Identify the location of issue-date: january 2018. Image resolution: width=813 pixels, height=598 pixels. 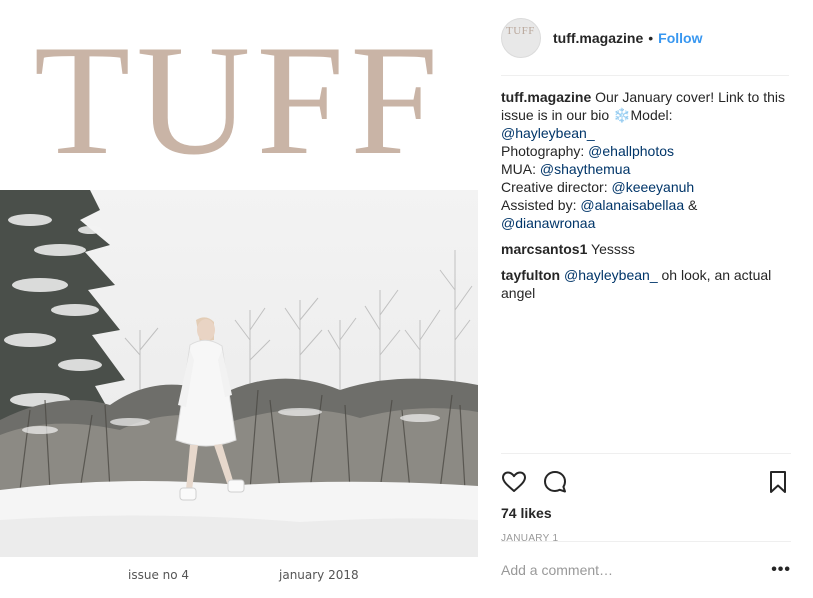
(319, 575).